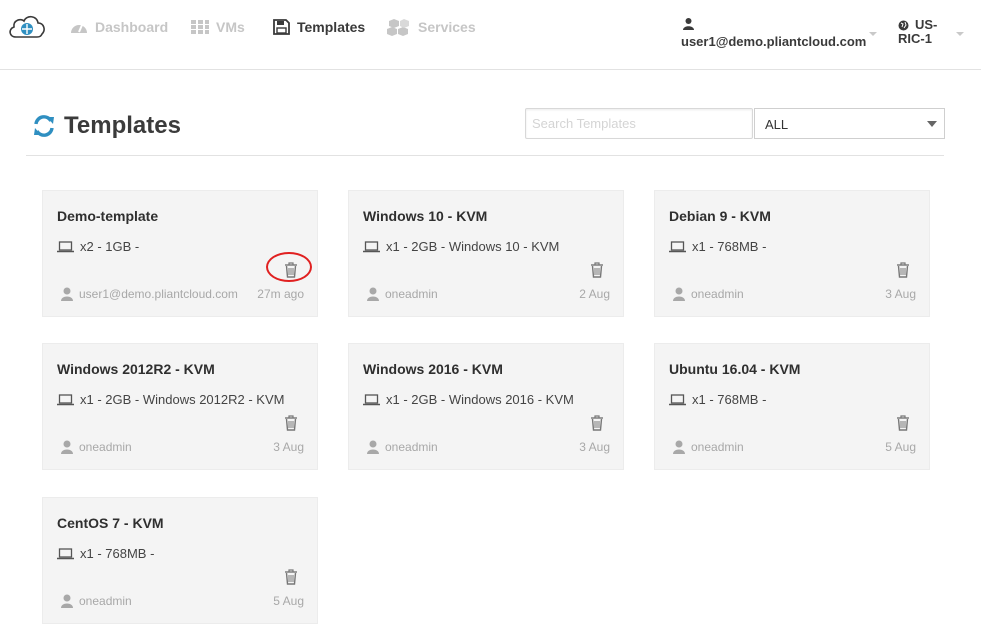  I want to click on template-specs: x1 - 2GB - Windows 2012R2 - KVM, so click(170, 399).